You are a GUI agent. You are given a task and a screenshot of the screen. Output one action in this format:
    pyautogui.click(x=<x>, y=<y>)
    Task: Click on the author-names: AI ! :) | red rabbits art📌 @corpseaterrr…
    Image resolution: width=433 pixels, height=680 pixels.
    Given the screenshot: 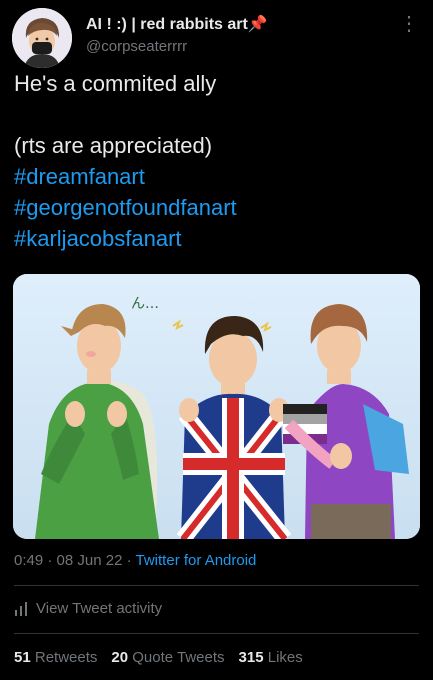 What is the action you would take?
    pyautogui.click(x=177, y=34)
    